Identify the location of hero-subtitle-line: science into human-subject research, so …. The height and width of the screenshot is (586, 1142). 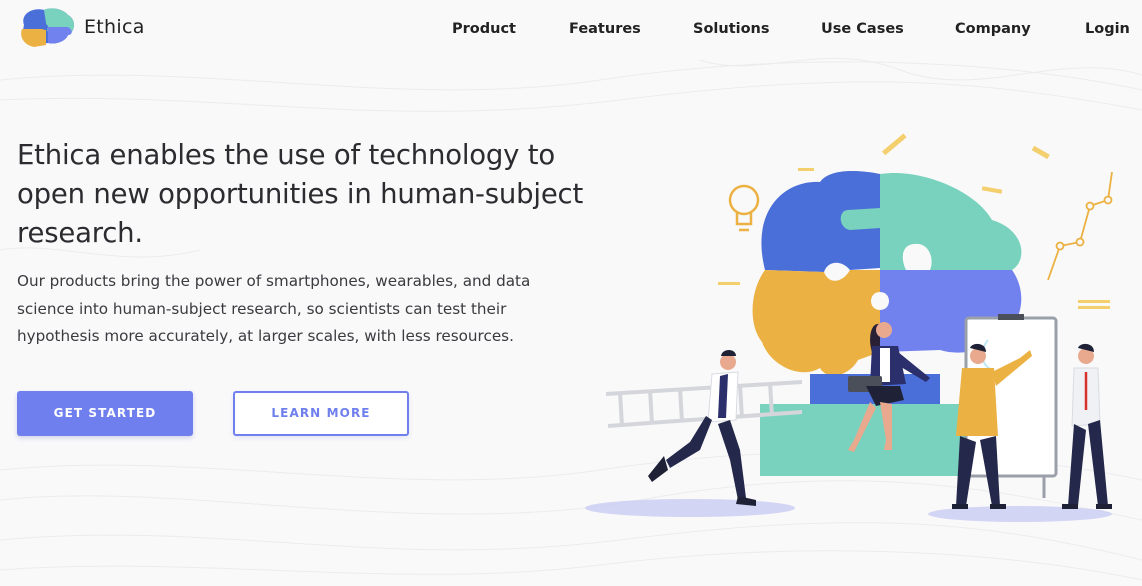
(262, 308).